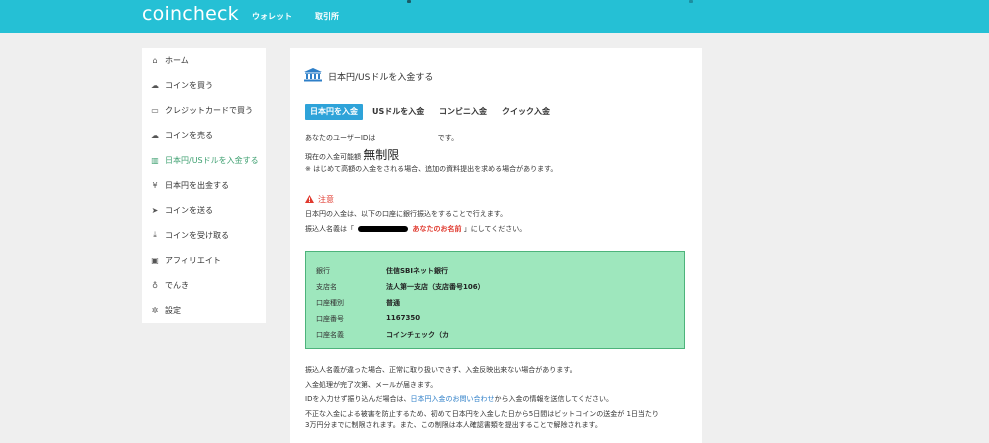 This screenshot has width=989, height=443. Describe the element at coordinates (330, 303) in the screenshot. I see `account-type-label: 口座種別` at that location.